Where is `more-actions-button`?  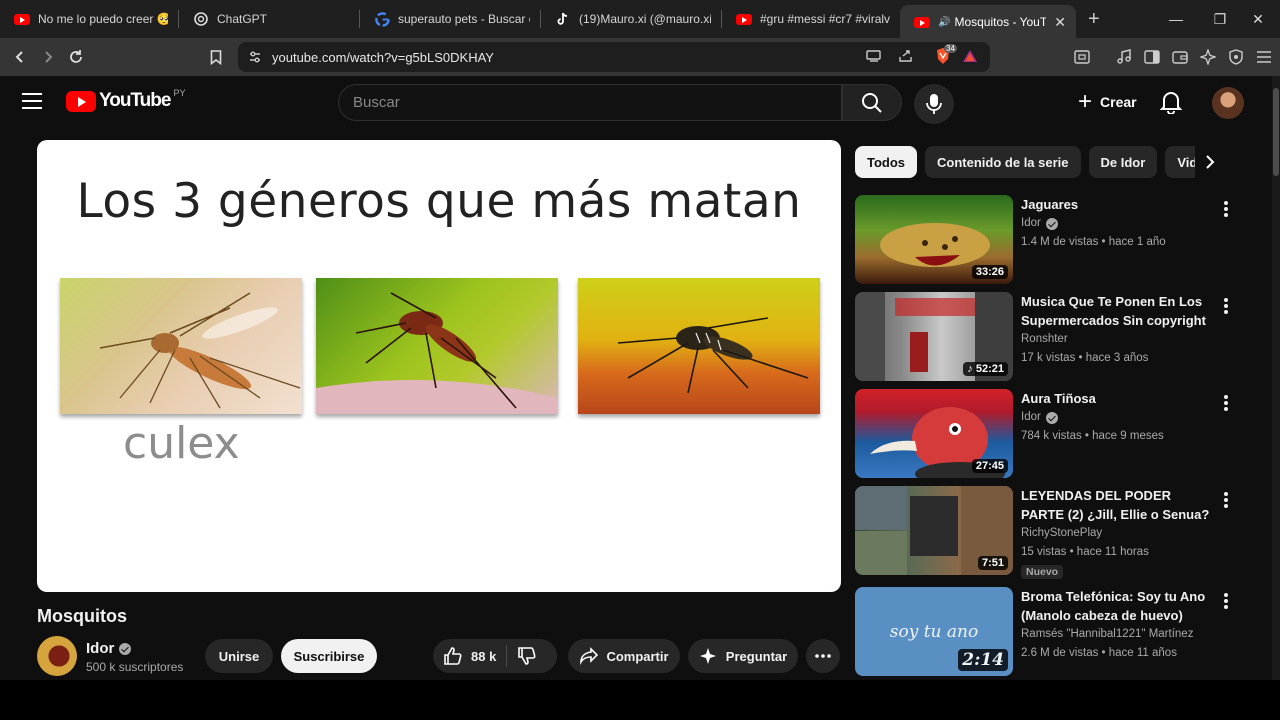 more-actions-button is located at coordinates (823, 656).